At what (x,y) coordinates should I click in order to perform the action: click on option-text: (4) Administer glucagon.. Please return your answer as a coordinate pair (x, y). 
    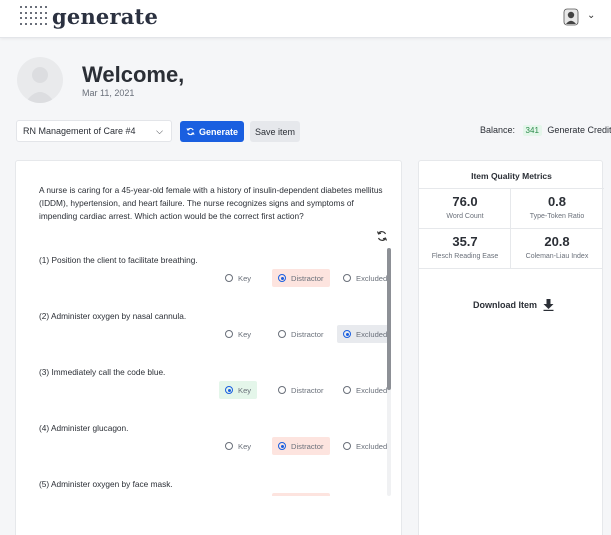
    Looking at the image, I should click on (84, 428).